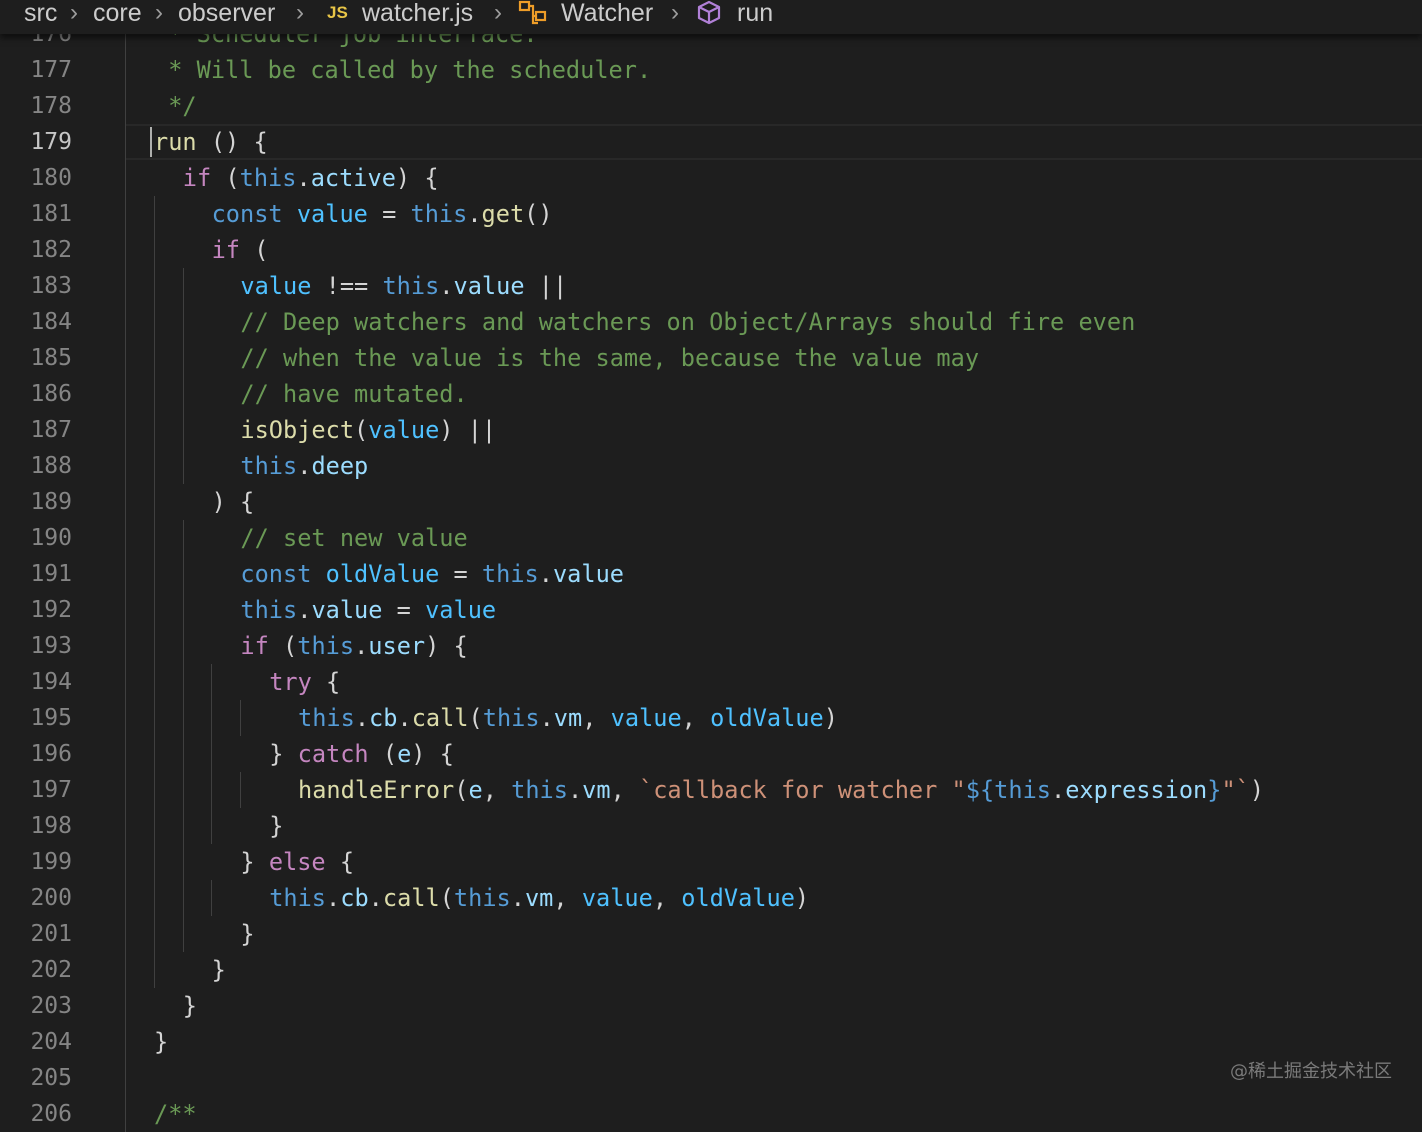  I want to click on line-number: 186, so click(51, 394).